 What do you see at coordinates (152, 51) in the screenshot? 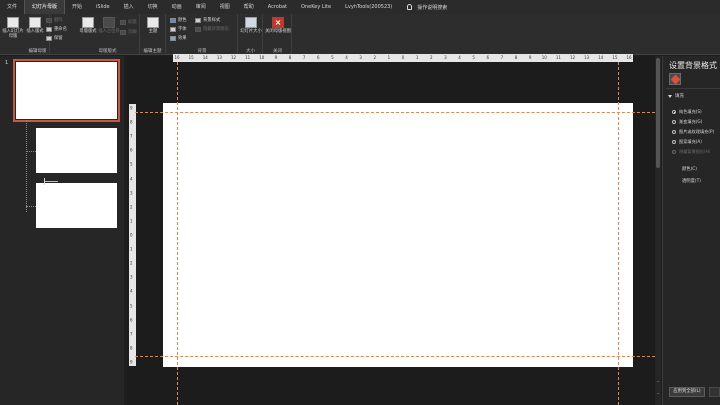
I see `edit-theme-group-label: 编辑主题` at bounding box center [152, 51].